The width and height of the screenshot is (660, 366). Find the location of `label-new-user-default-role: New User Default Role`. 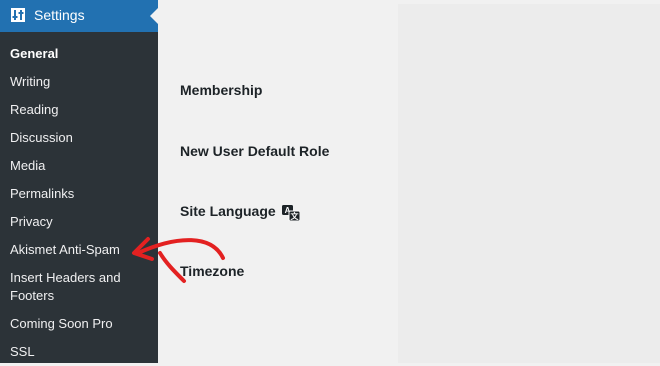

label-new-user-default-role: New User Default Role is located at coordinates (255, 151).